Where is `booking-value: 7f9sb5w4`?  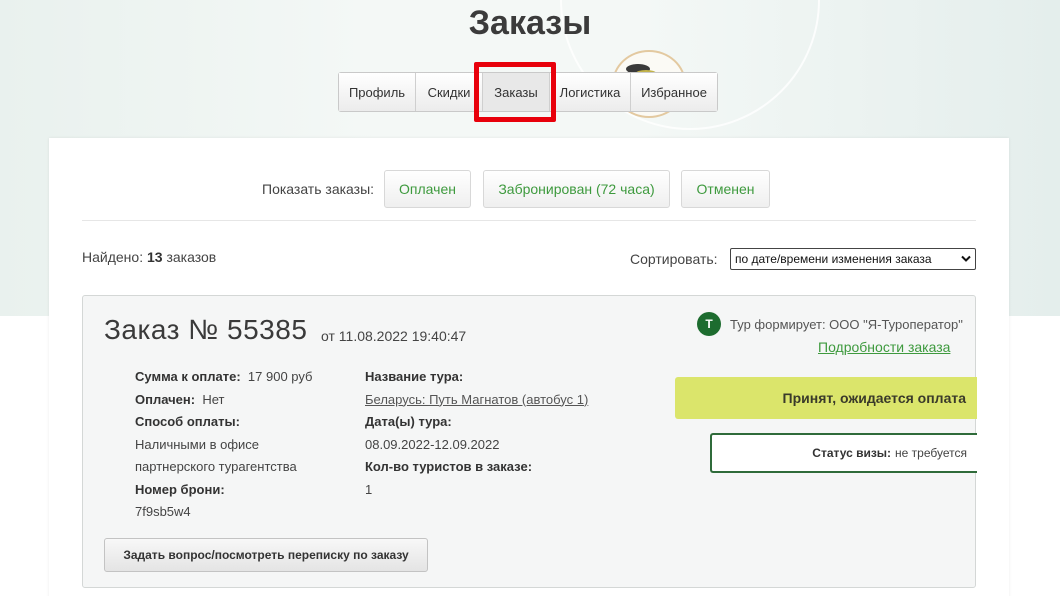
booking-value: 7f9sb5w4 is located at coordinates (163, 511).